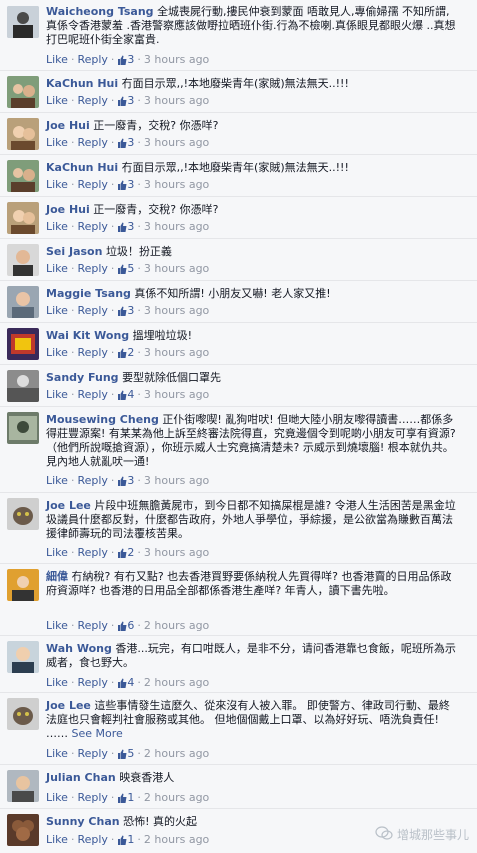  What do you see at coordinates (88, 293) in the screenshot?
I see `commenter-name: Maggie Tsang` at bounding box center [88, 293].